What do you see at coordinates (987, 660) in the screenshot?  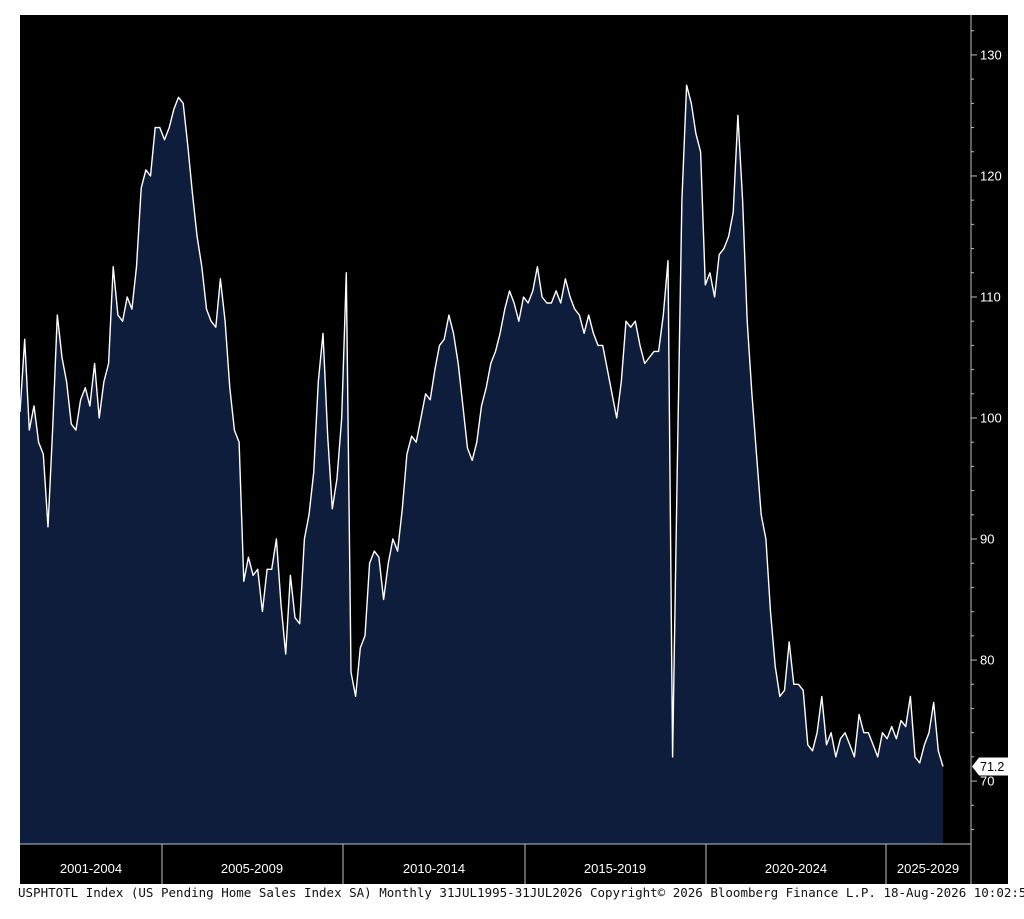 I see `y-tick-label: 80` at bounding box center [987, 660].